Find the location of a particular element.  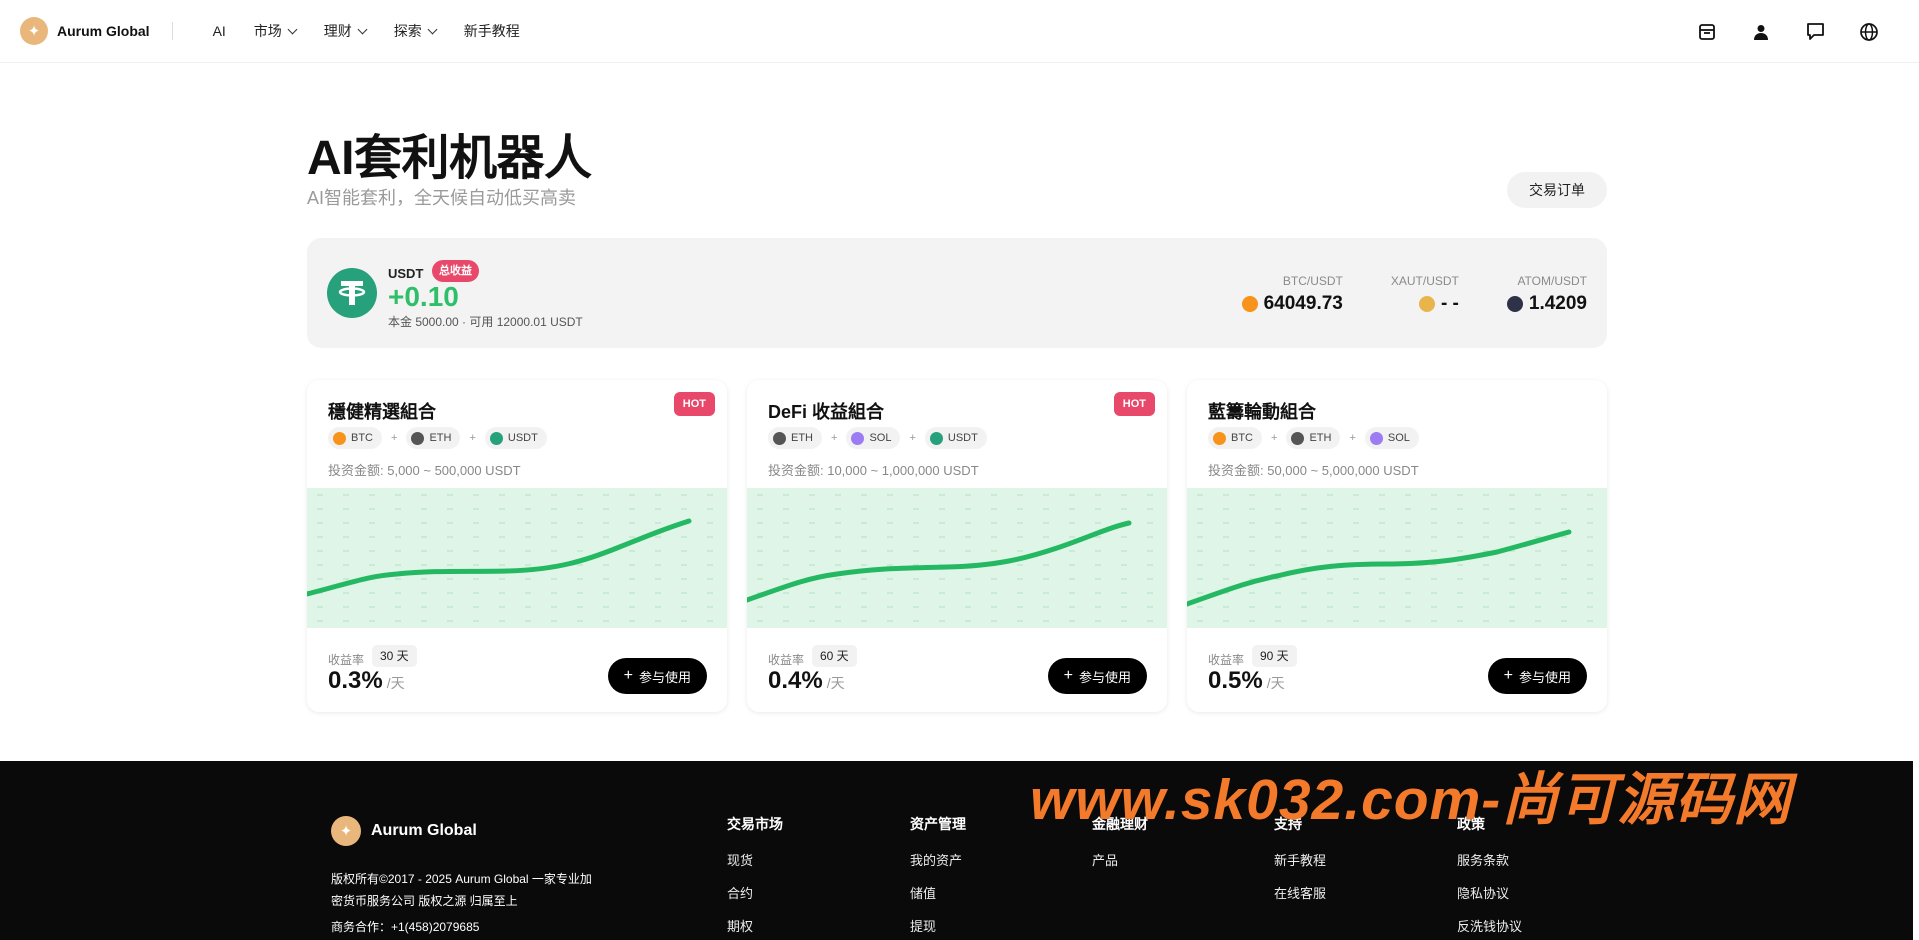

nav-item-market: 市场 is located at coordinates (276, 31).